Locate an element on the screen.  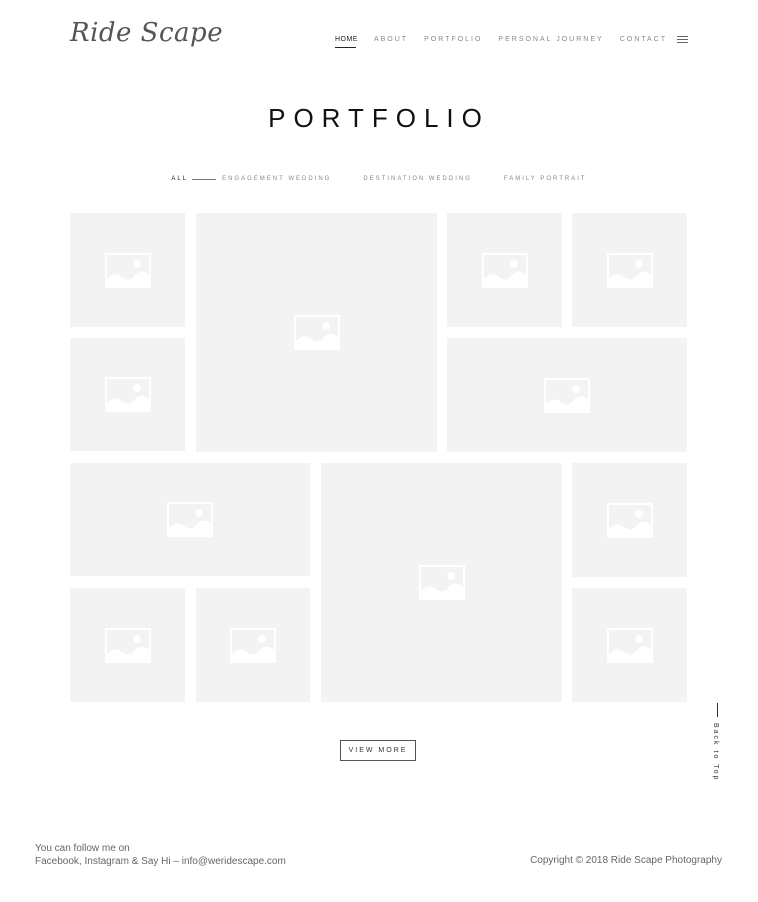
back-to-top: Back to Top is located at coordinates (718, 745).